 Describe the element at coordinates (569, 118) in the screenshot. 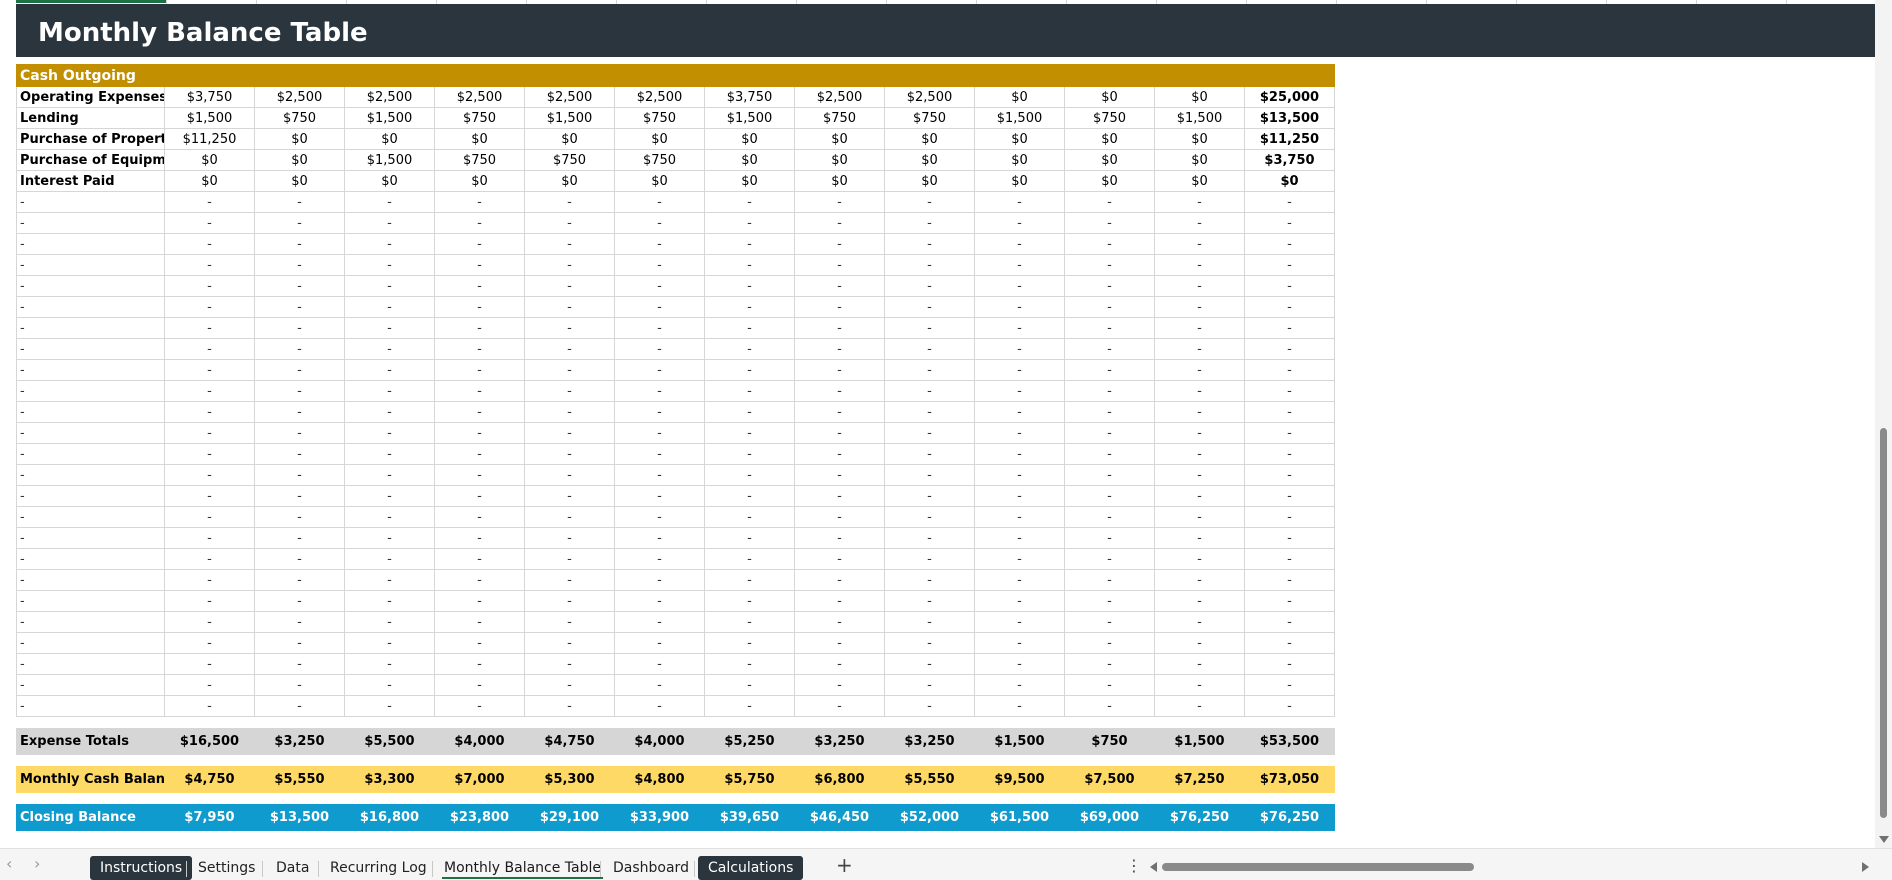

I see `value-cell: $1,500` at that location.